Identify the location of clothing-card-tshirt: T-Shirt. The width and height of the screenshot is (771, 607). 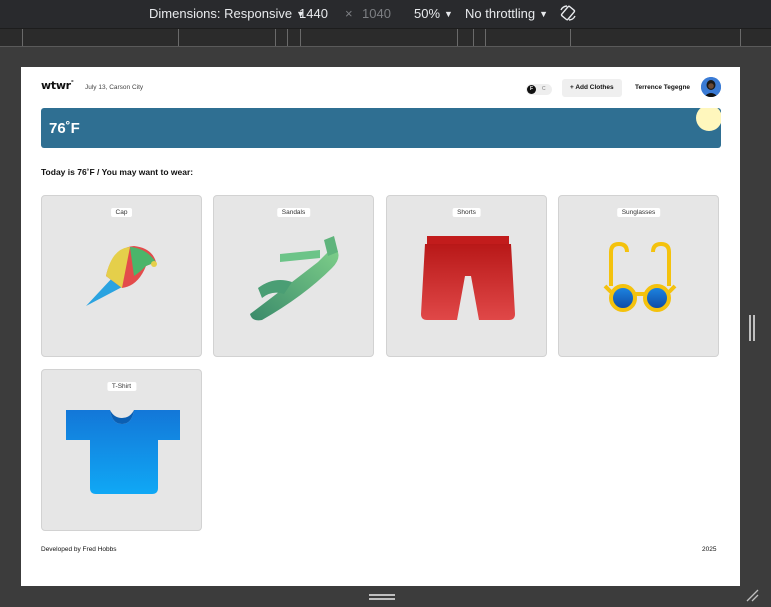
(121, 450).